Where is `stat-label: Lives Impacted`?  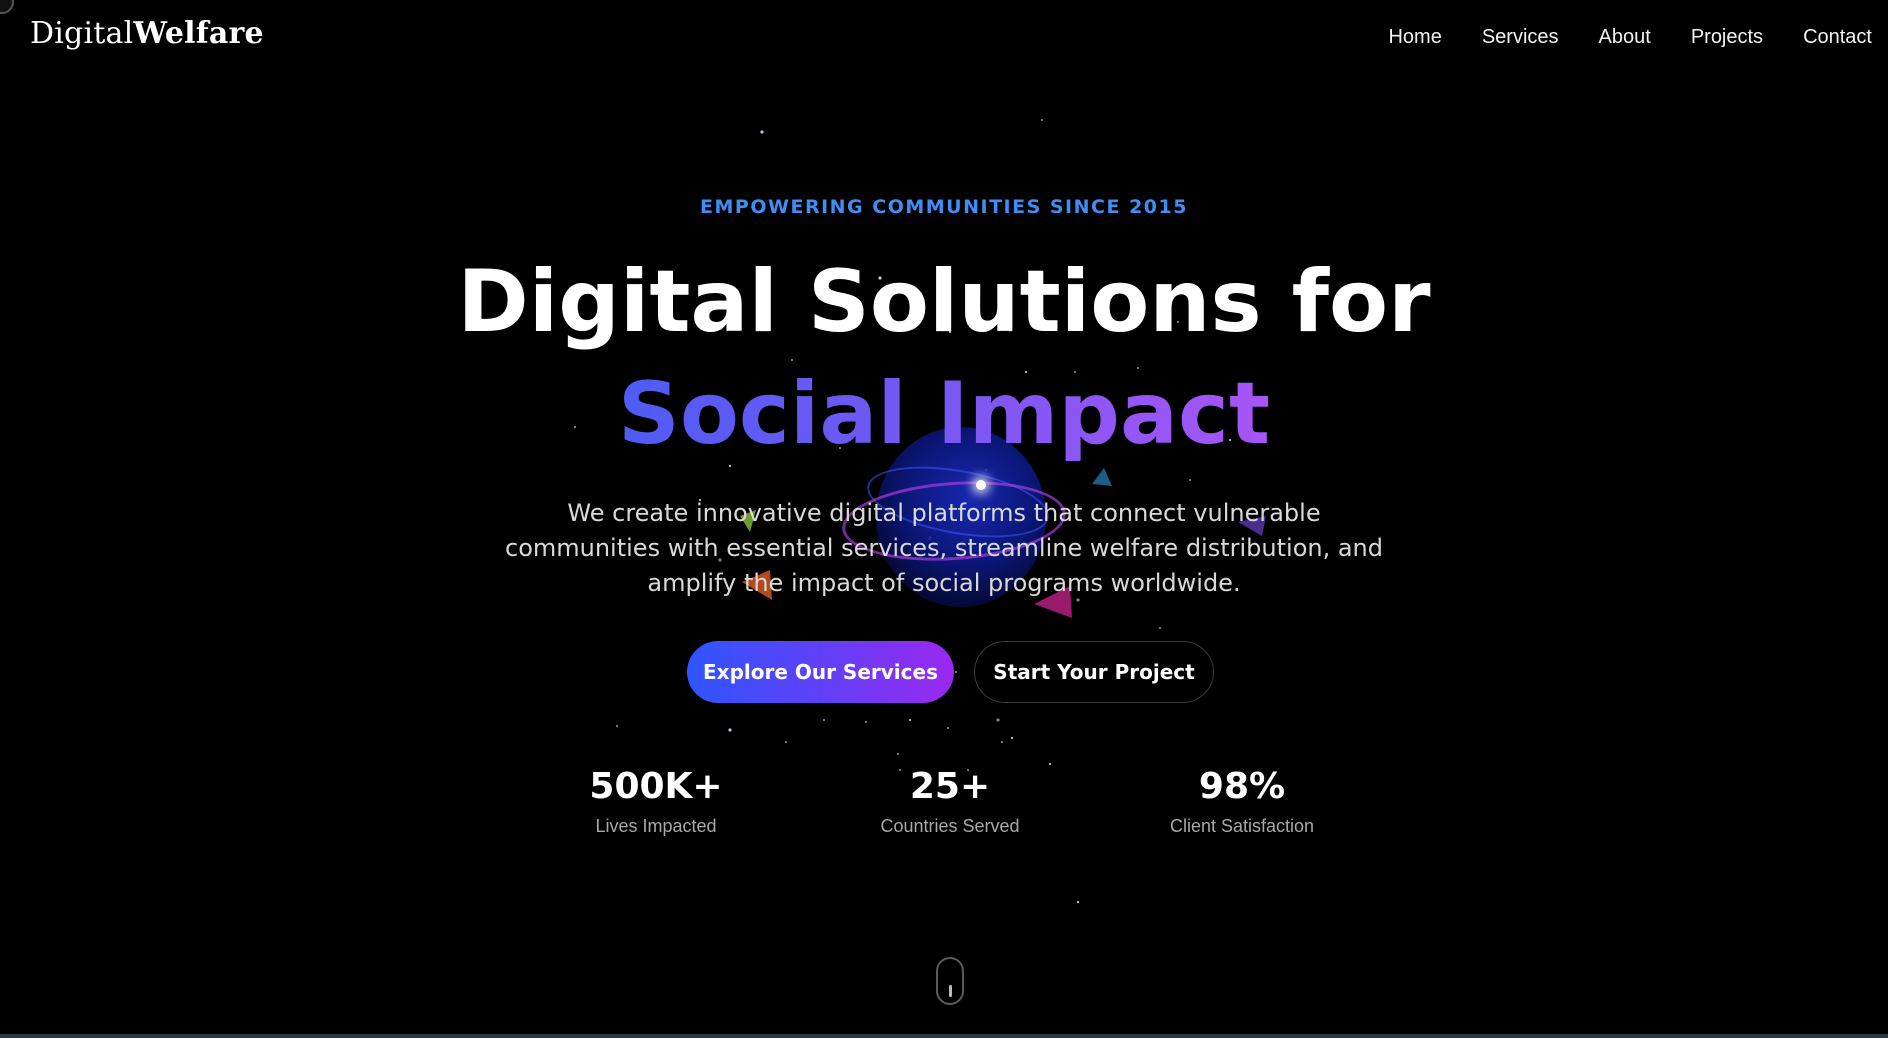 stat-label: Lives Impacted is located at coordinates (656, 826).